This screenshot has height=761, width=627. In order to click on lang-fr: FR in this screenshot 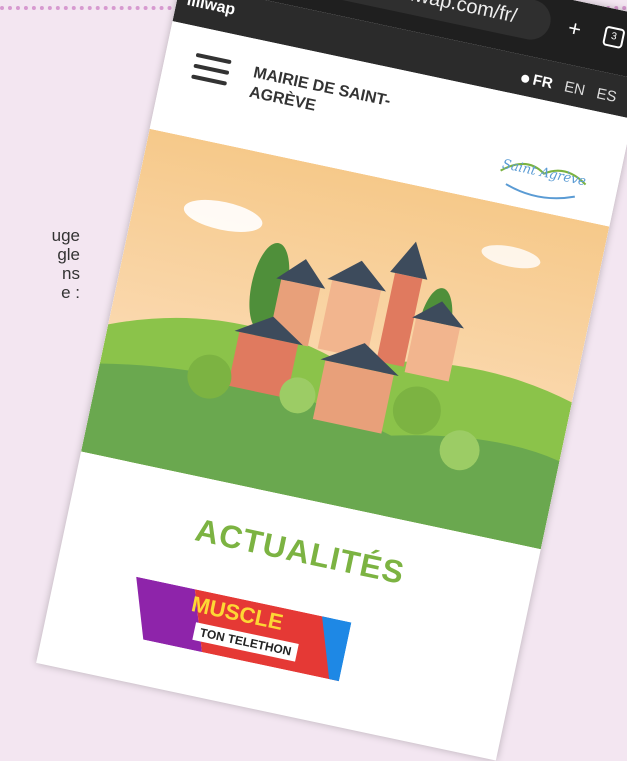, I will do `click(533, 80)`.